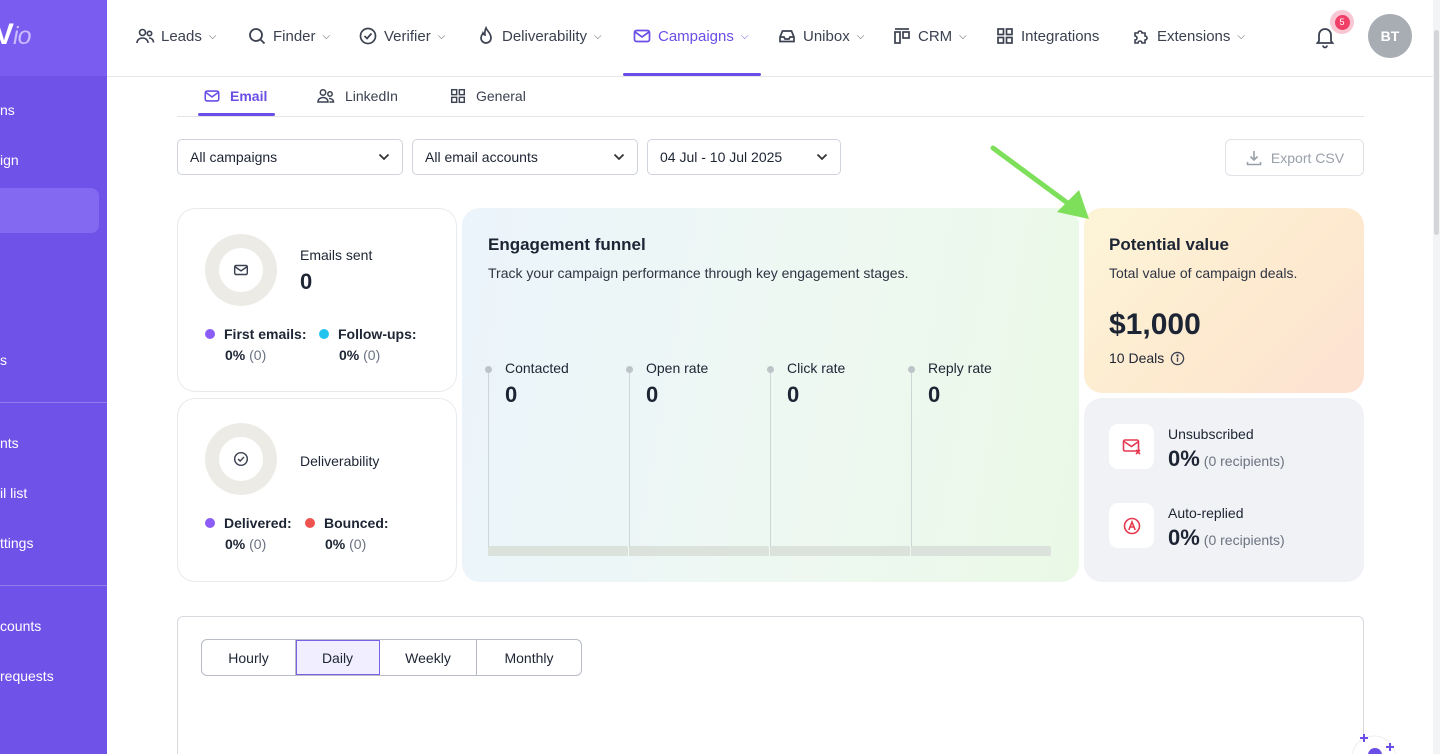  I want to click on nav-active-underline, so click(692, 74).